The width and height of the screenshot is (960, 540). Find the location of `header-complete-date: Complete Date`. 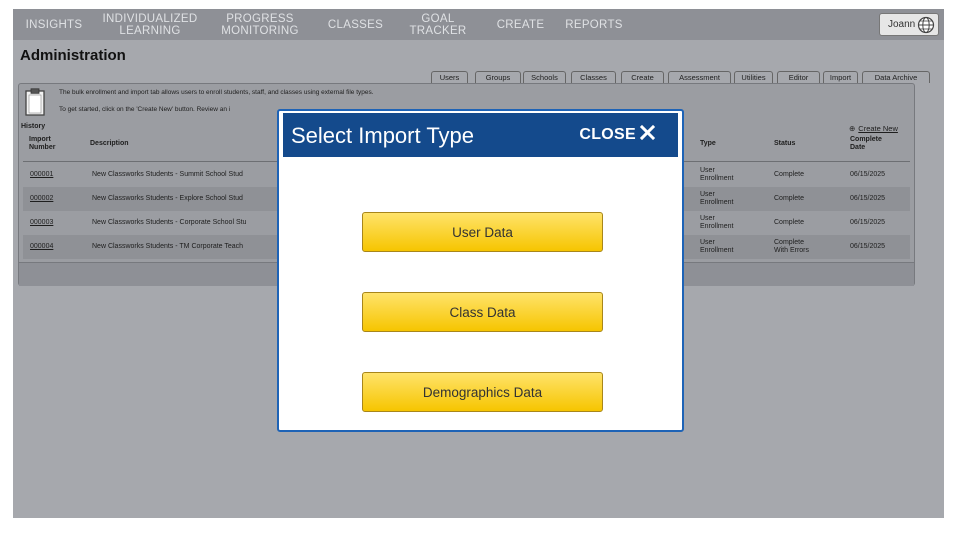

header-complete-date: Complete Date is located at coordinates (866, 143).